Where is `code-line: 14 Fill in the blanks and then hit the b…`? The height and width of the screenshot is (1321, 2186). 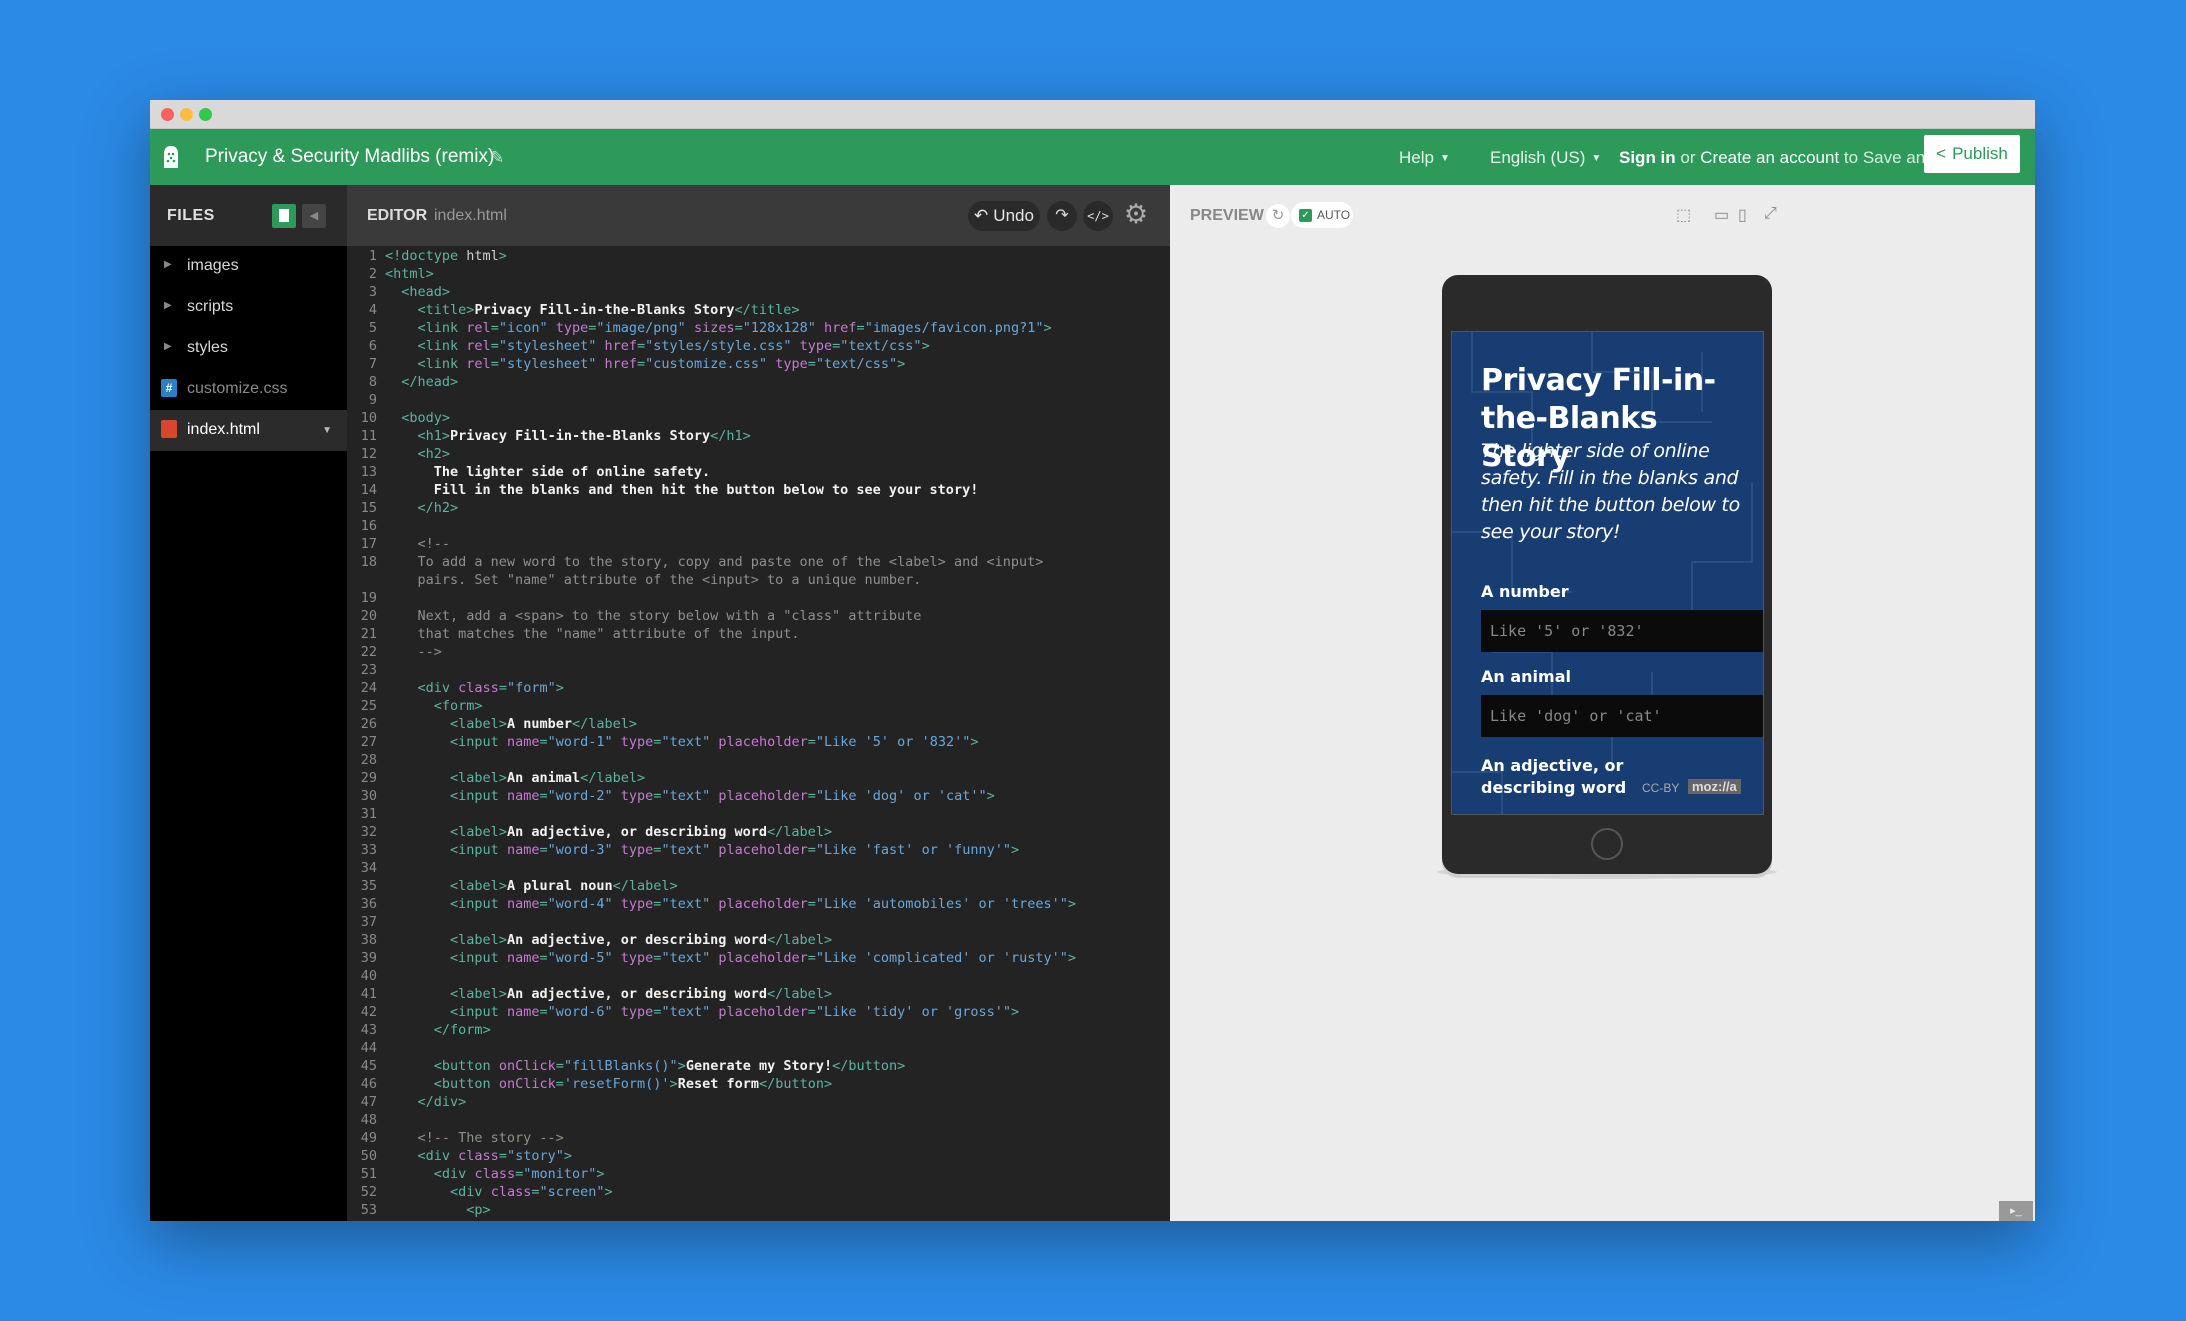
code-line: 14 Fill in the blanks and then hit the b… is located at coordinates (758, 490).